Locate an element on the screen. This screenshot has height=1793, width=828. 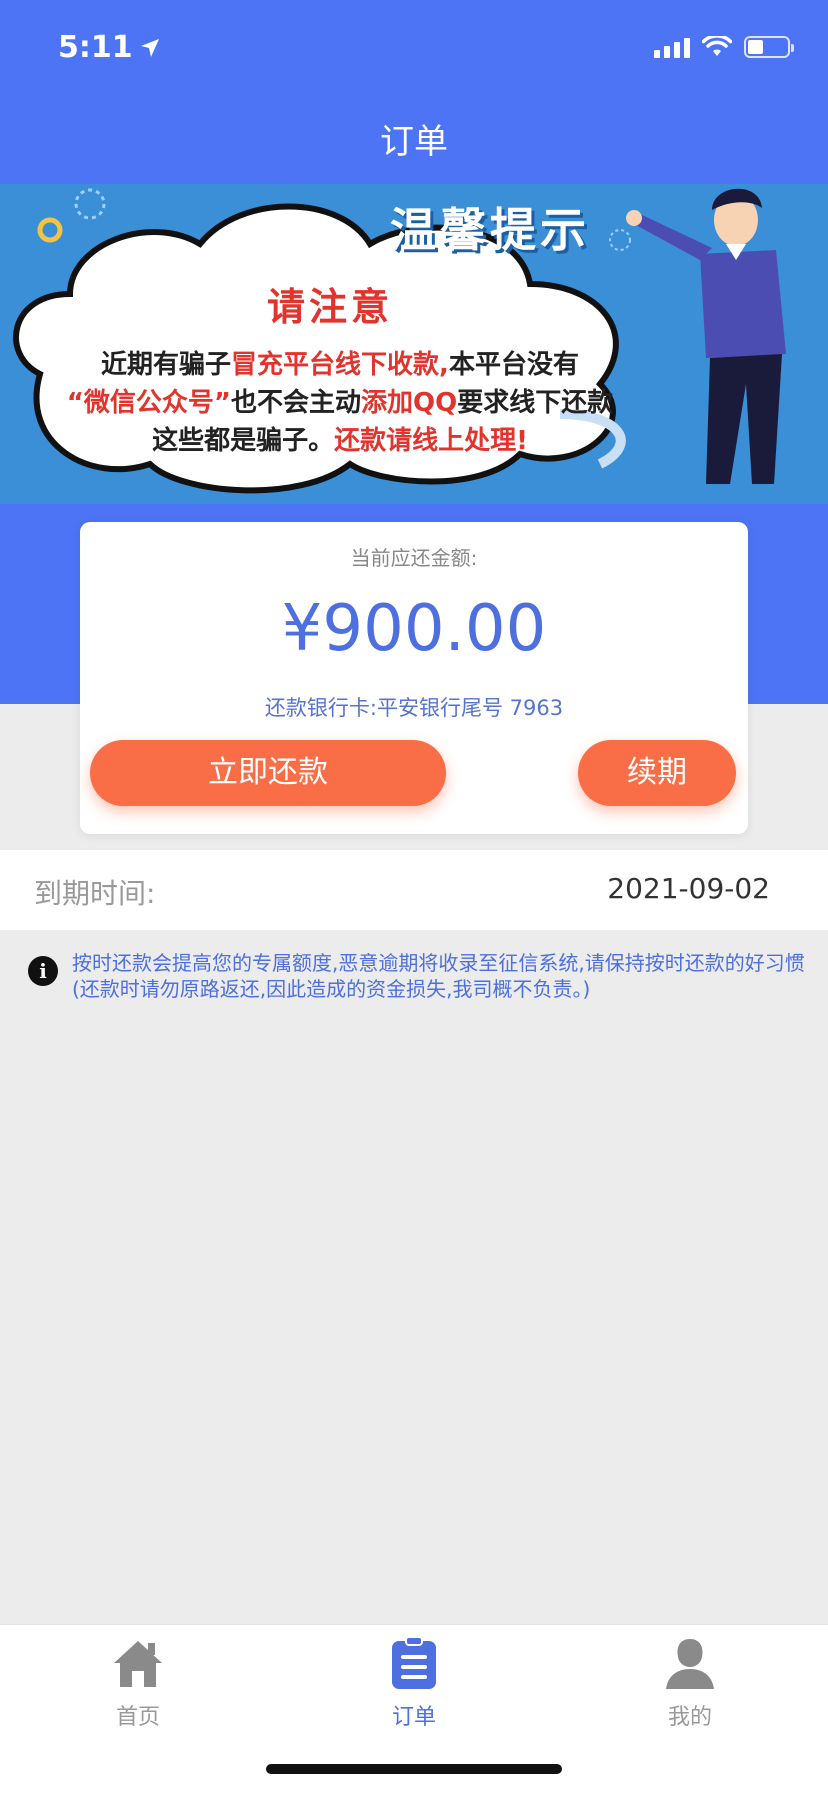
page-title: 订单 is located at coordinates (414, 142).